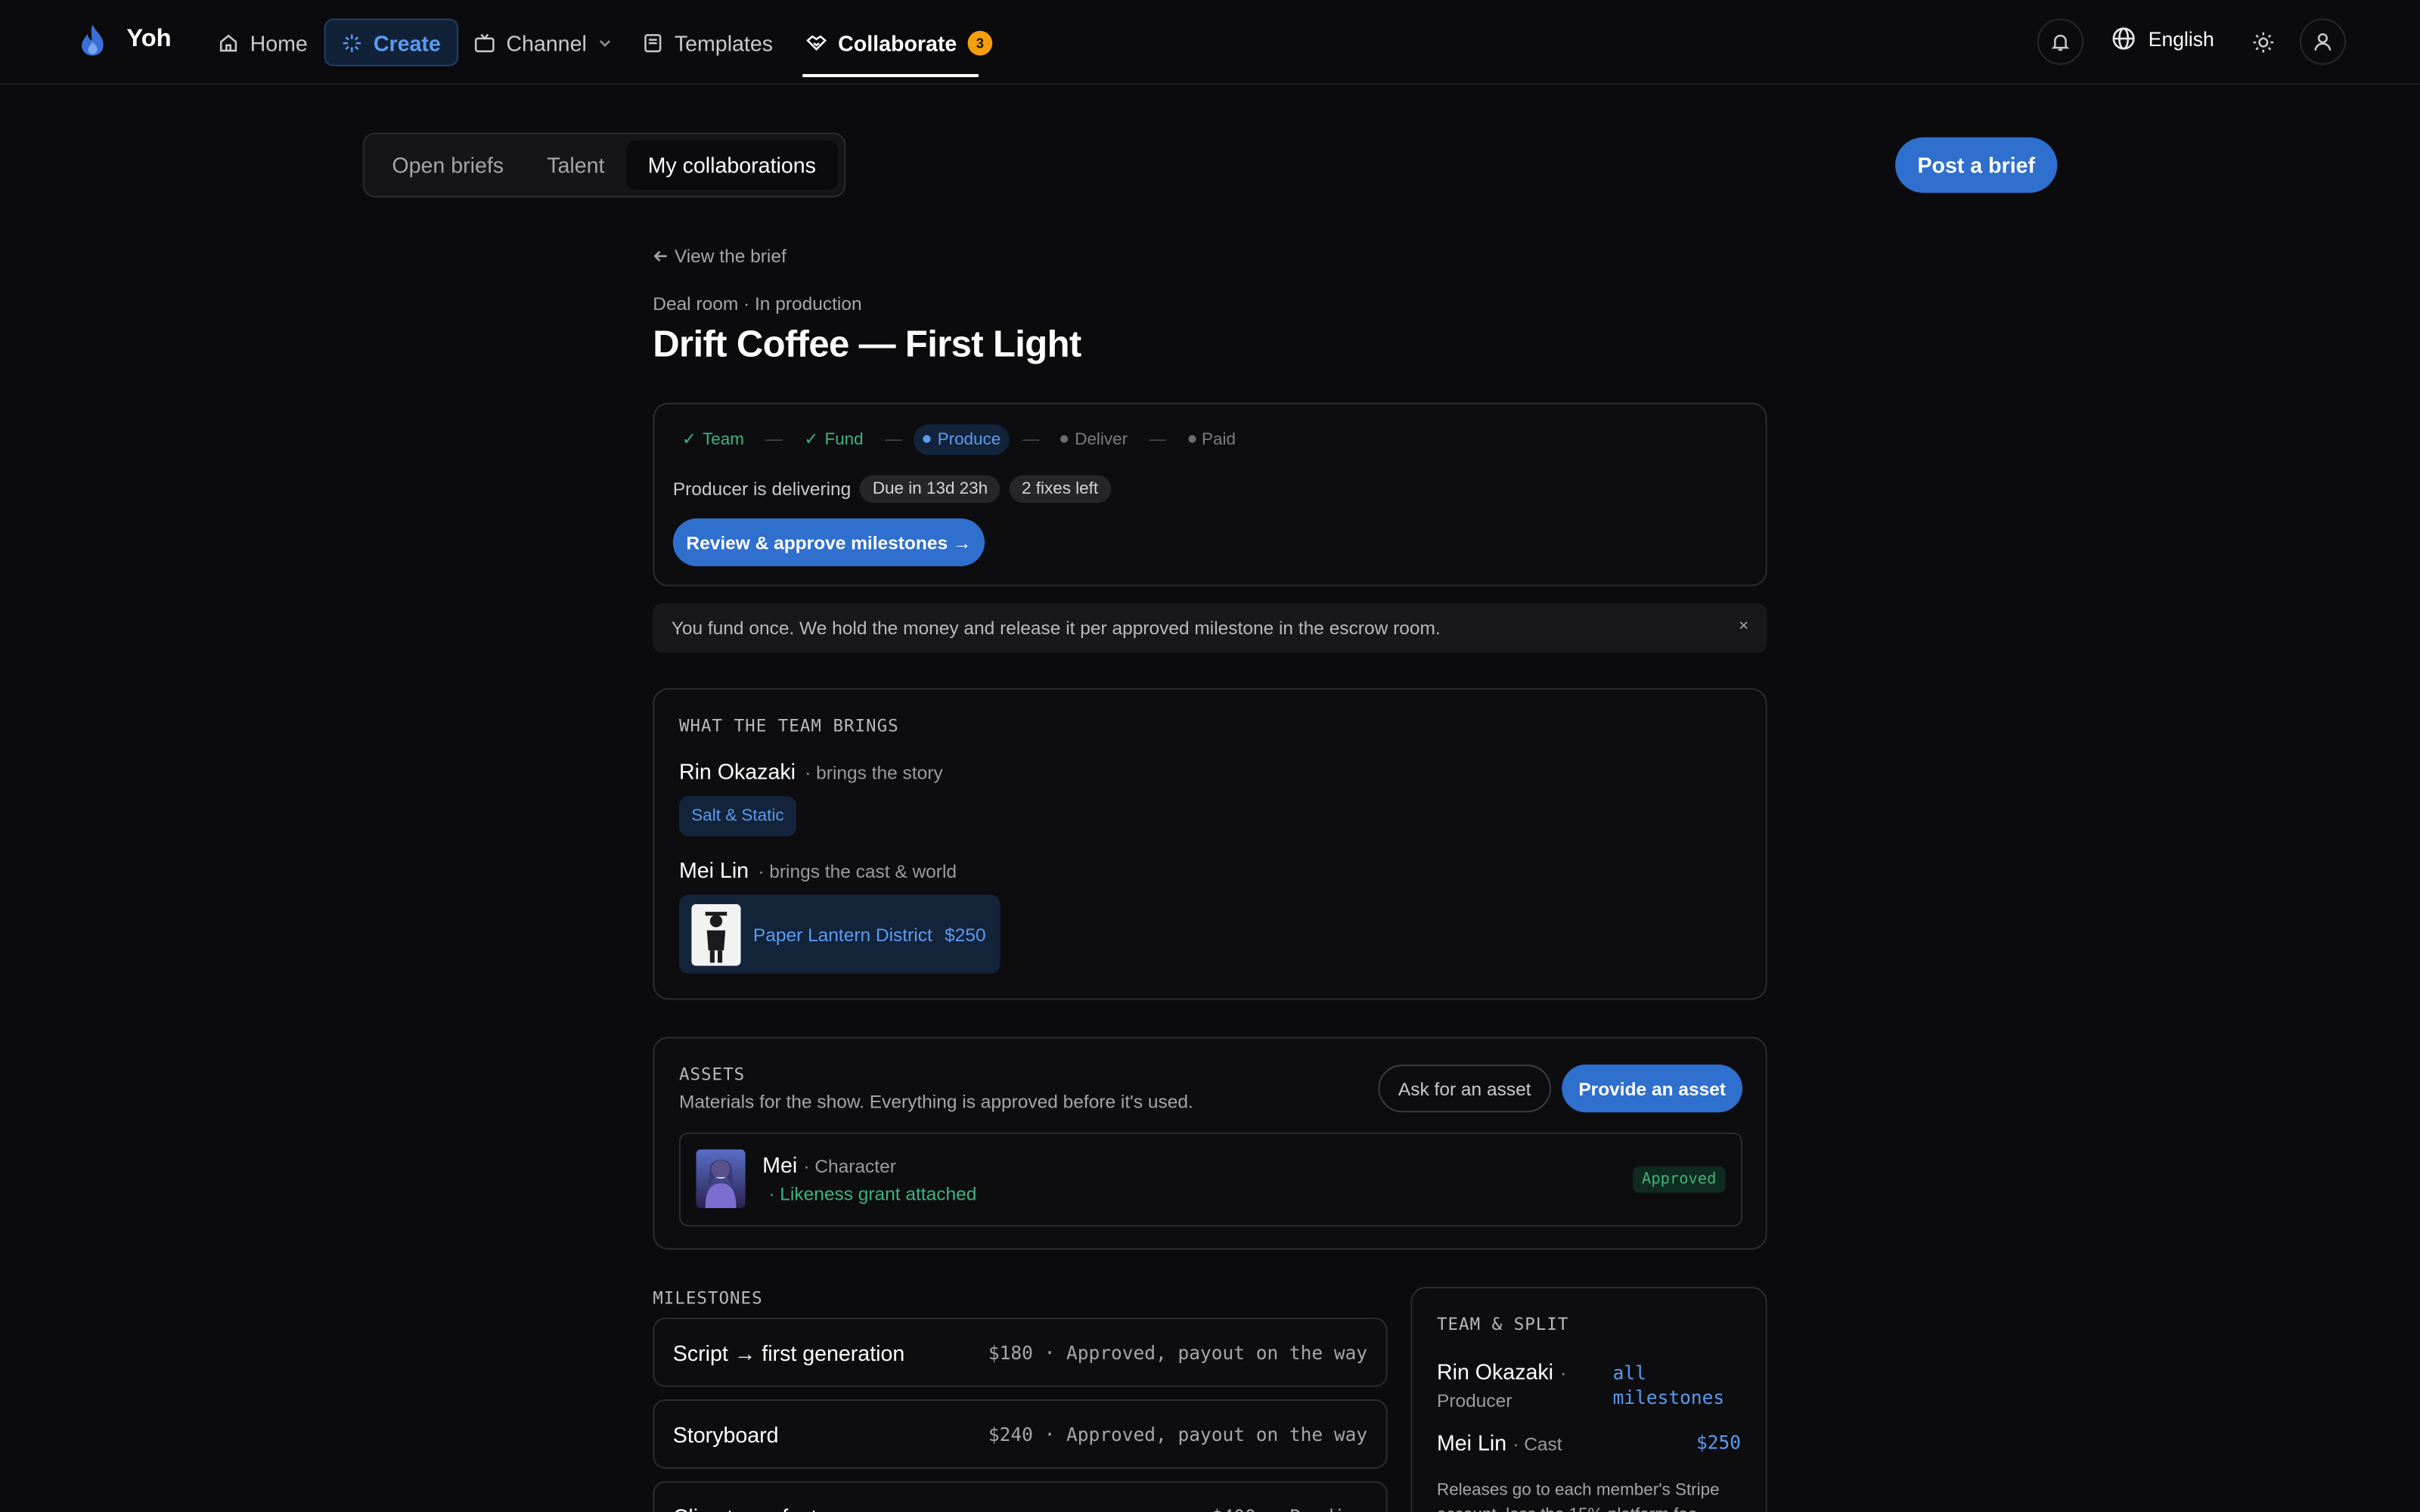 The image size is (2420, 1512). What do you see at coordinates (828, 542) in the screenshot?
I see `review-milestones-button: Review & approve milestones →` at bounding box center [828, 542].